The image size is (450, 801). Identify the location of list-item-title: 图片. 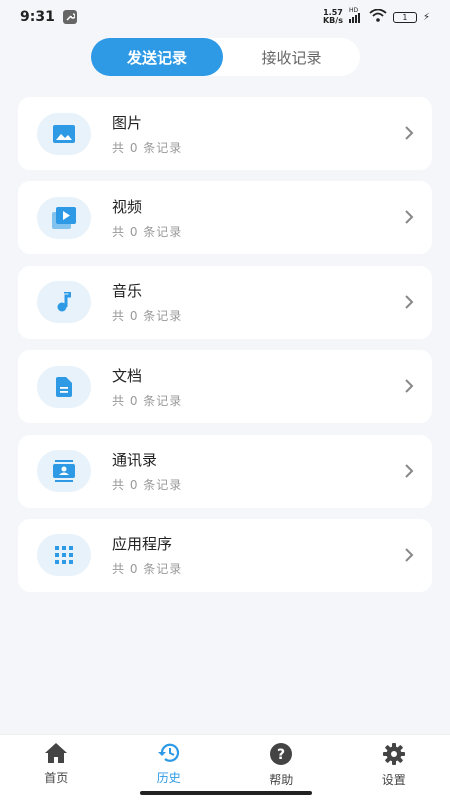
(147, 122).